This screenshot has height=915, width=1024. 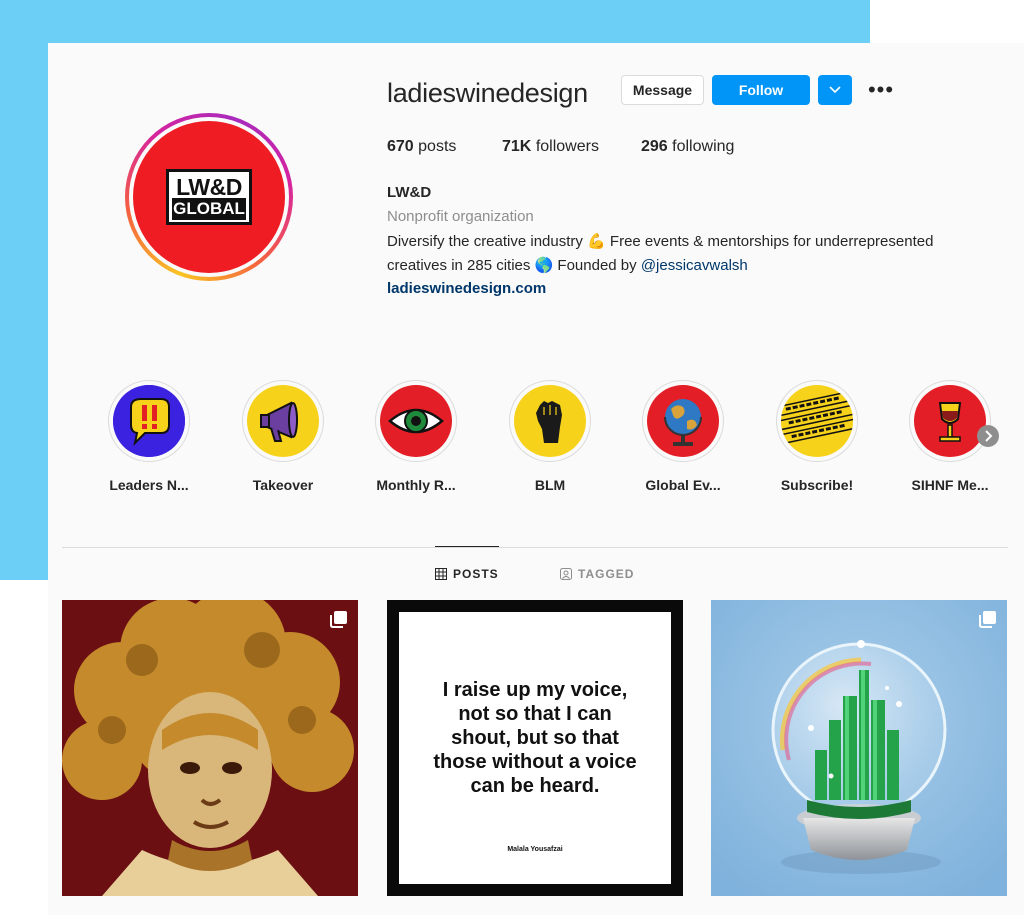 I want to click on chevron-right-icon, so click(x=989, y=436).